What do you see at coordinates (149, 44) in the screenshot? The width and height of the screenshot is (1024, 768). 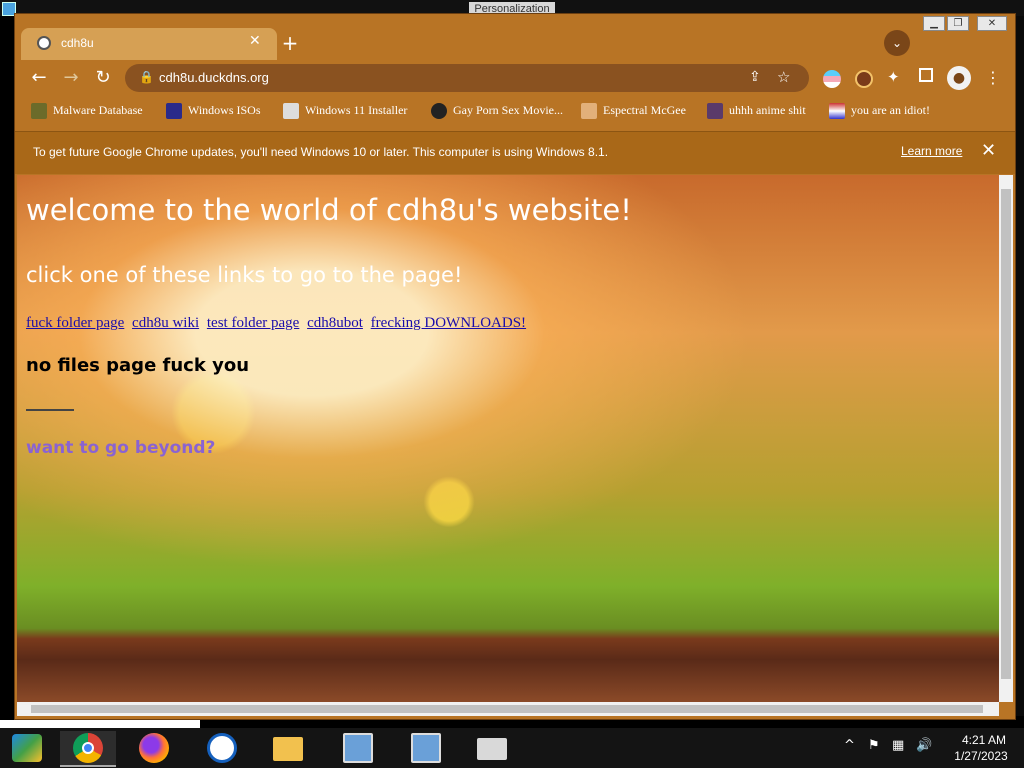 I see `tab-cdh8u: cdh8u ✕` at bounding box center [149, 44].